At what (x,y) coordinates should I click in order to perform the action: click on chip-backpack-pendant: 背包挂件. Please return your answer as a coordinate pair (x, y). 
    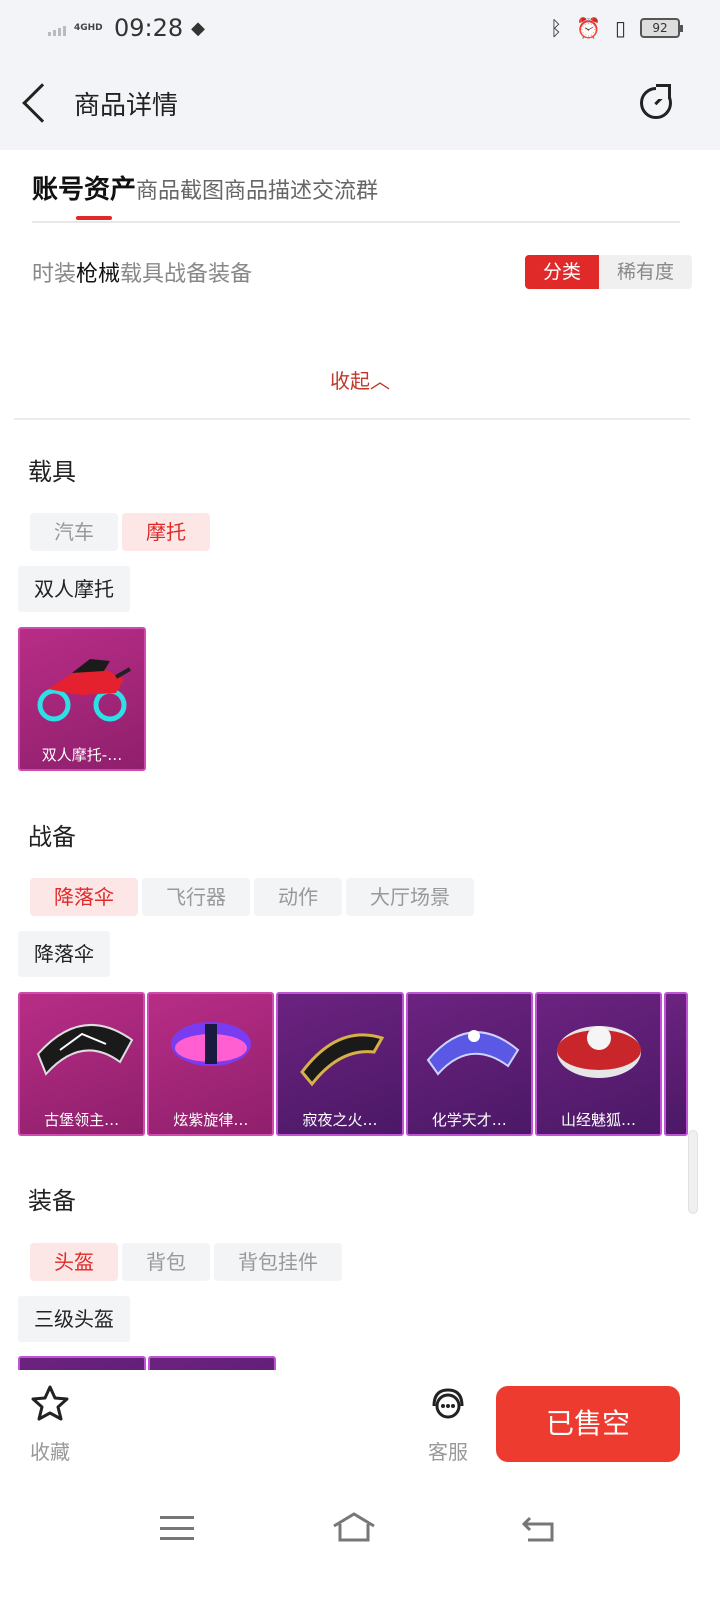
    Looking at the image, I should click on (278, 1262).